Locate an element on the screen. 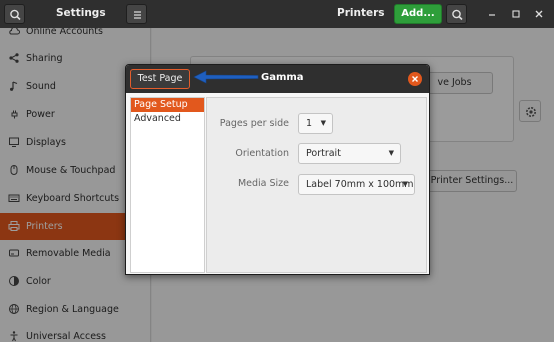 This screenshot has width=554, height=342. dialog-close-button is located at coordinates (415, 79).